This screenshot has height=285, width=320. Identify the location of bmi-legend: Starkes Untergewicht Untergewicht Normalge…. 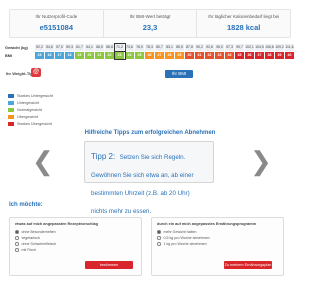
(30, 110).